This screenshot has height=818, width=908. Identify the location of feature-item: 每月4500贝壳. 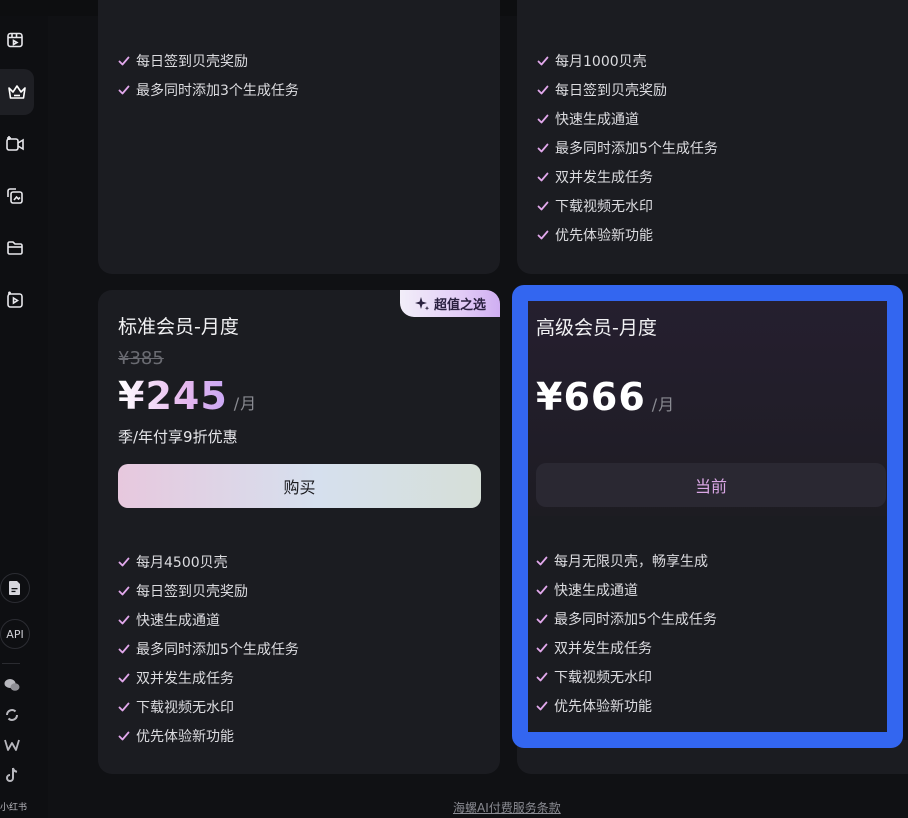
(208, 561).